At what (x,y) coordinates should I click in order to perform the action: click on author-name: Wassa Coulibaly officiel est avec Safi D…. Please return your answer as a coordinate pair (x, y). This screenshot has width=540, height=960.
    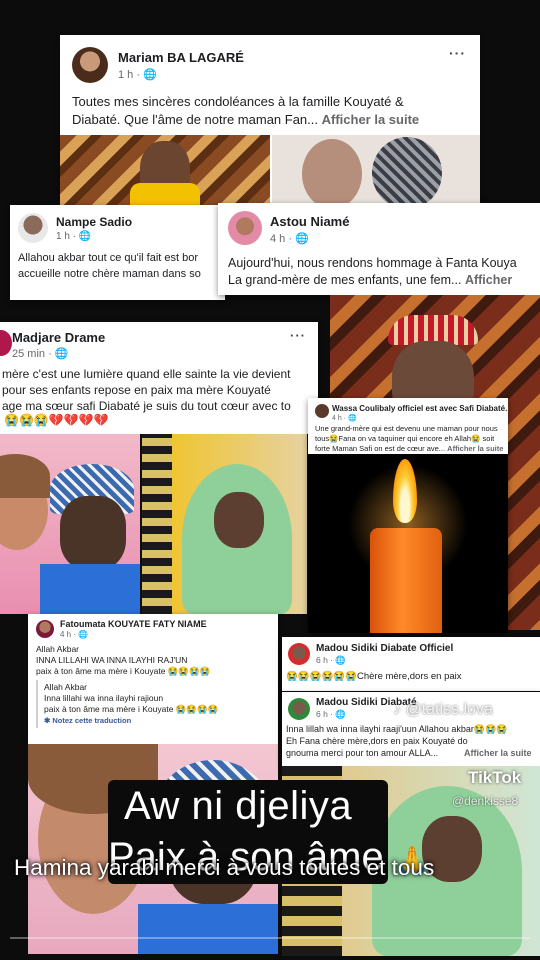
    Looking at the image, I should click on (419, 408).